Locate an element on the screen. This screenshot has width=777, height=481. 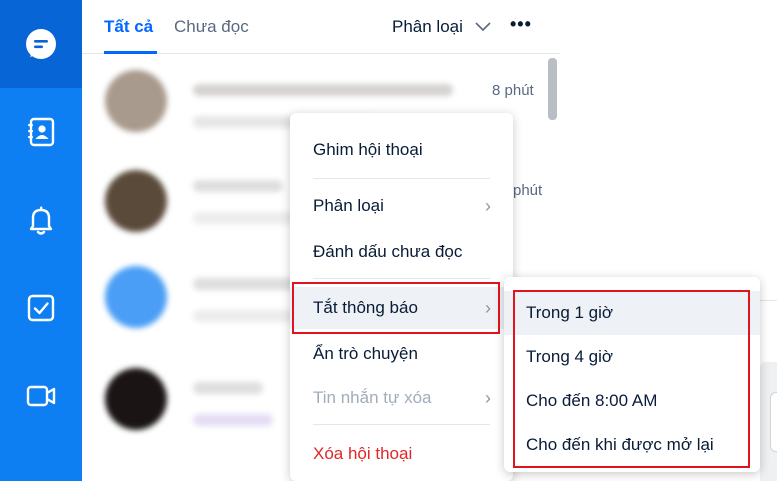
todo-checkbox-icon is located at coordinates (41, 308).